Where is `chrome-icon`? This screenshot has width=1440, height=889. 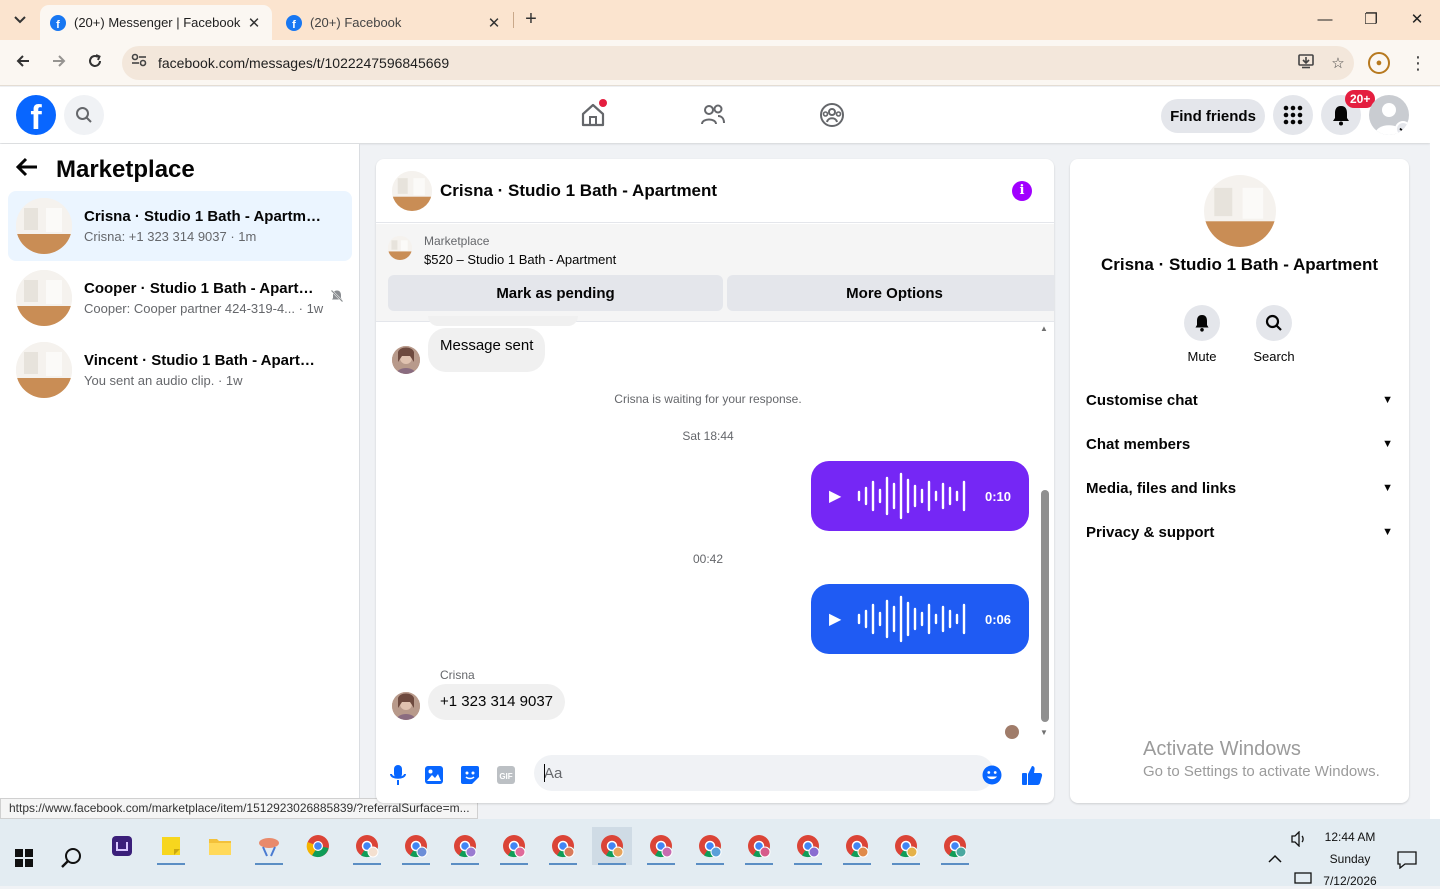
chrome-icon is located at coordinates (318, 846).